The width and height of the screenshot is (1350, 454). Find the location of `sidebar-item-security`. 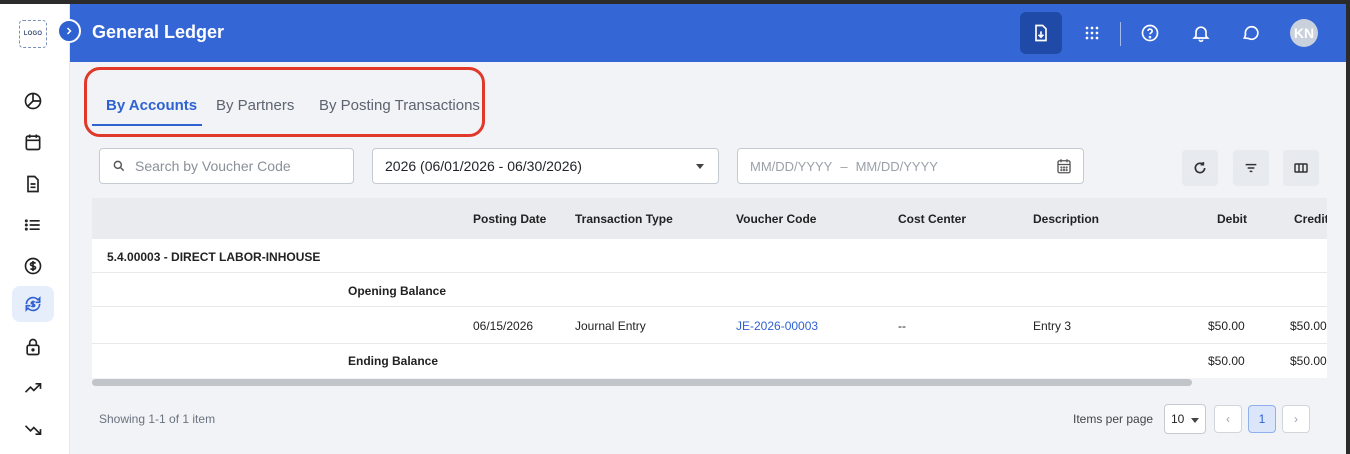

sidebar-item-security is located at coordinates (33, 347).